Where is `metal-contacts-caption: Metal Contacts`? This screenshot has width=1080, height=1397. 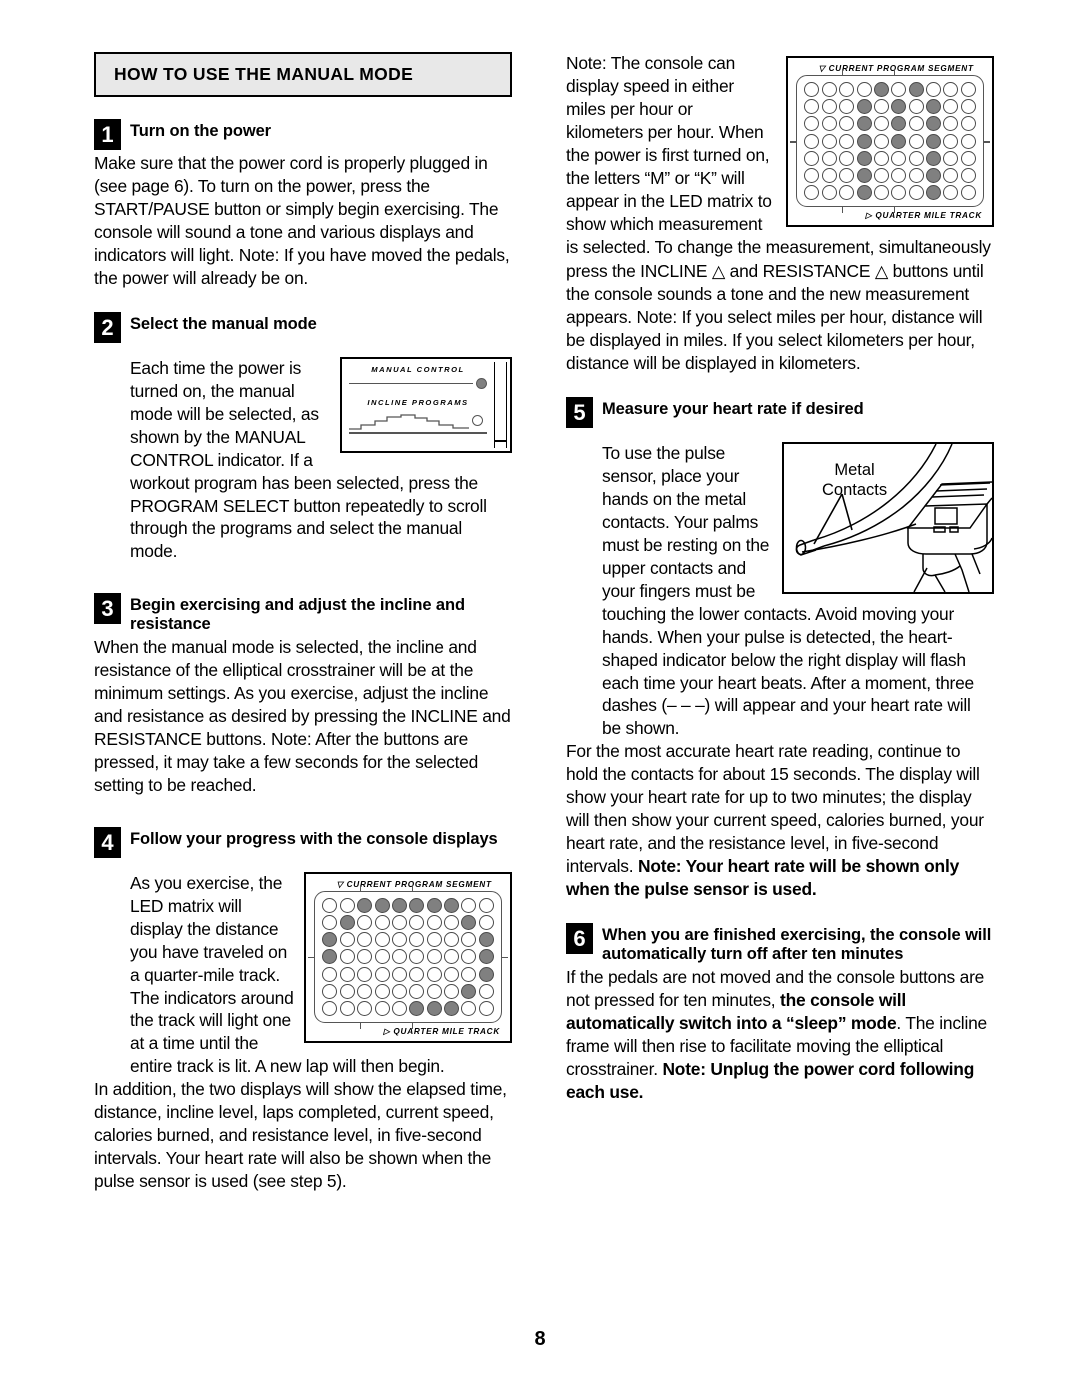
metal-contacts-caption: Metal Contacts is located at coordinates (855, 480).